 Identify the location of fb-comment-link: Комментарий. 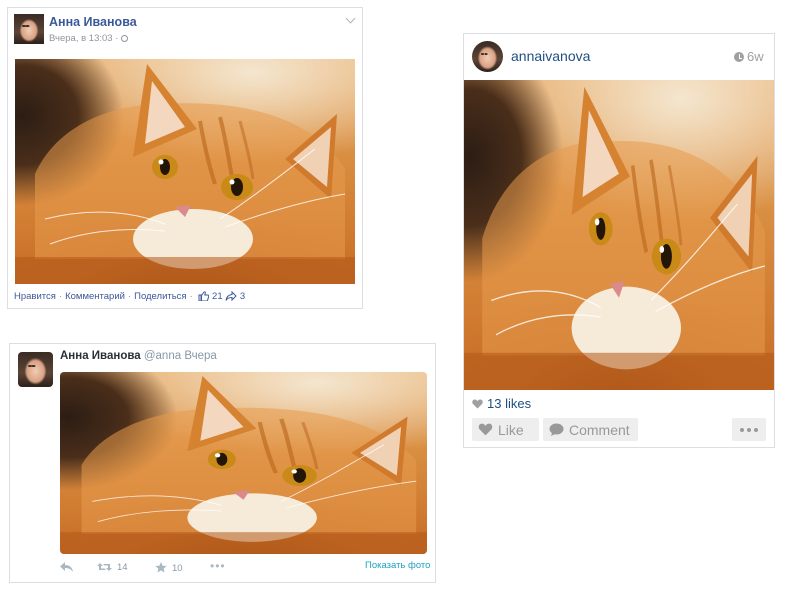
(95, 296).